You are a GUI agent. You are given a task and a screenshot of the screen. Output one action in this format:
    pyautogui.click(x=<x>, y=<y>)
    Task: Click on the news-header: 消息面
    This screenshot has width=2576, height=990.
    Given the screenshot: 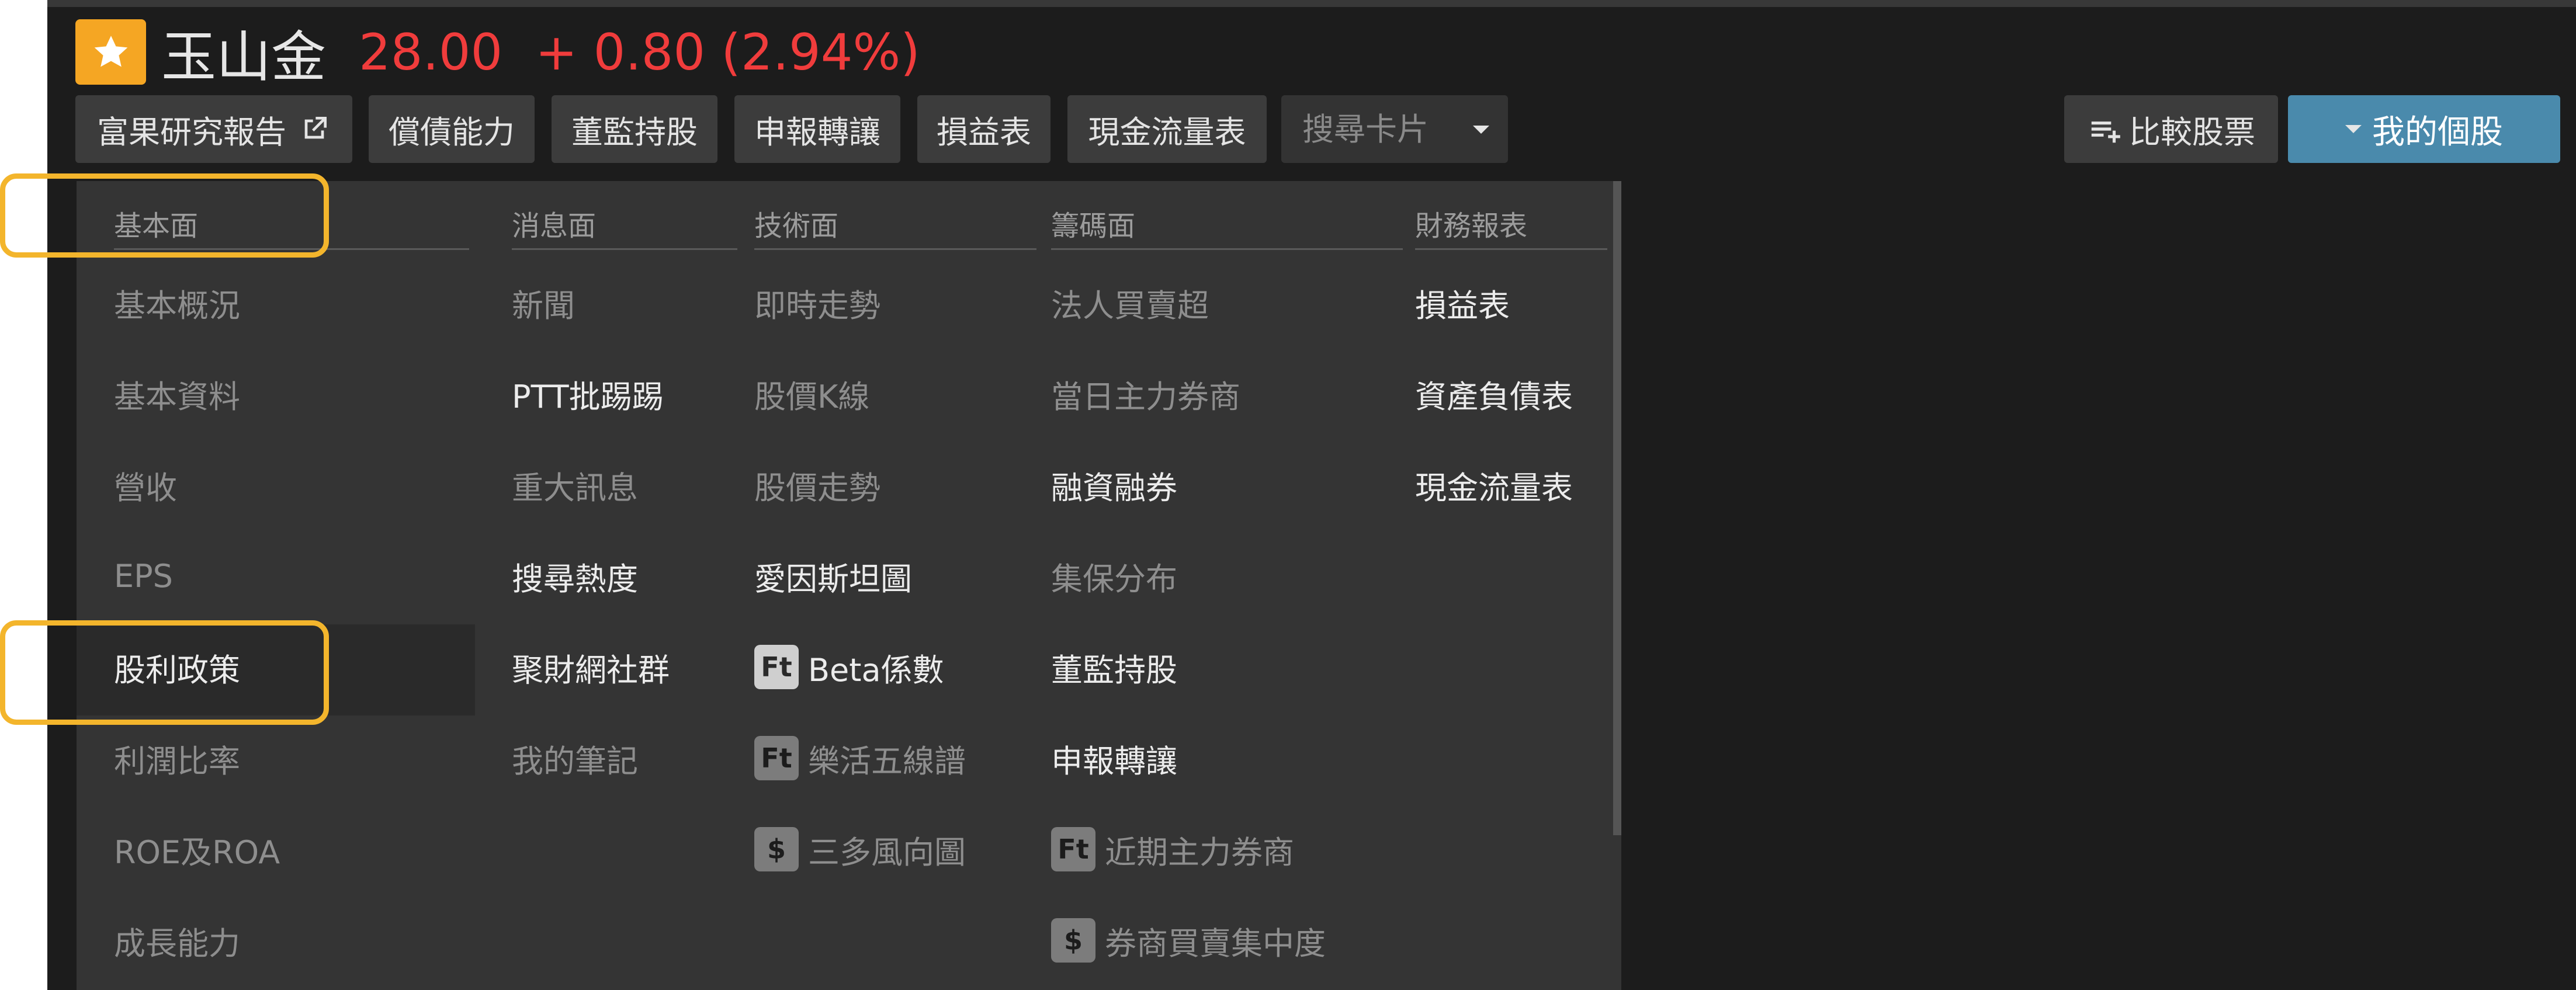 What is the action you would take?
    pyautogui.click(x=624, y=224)
    